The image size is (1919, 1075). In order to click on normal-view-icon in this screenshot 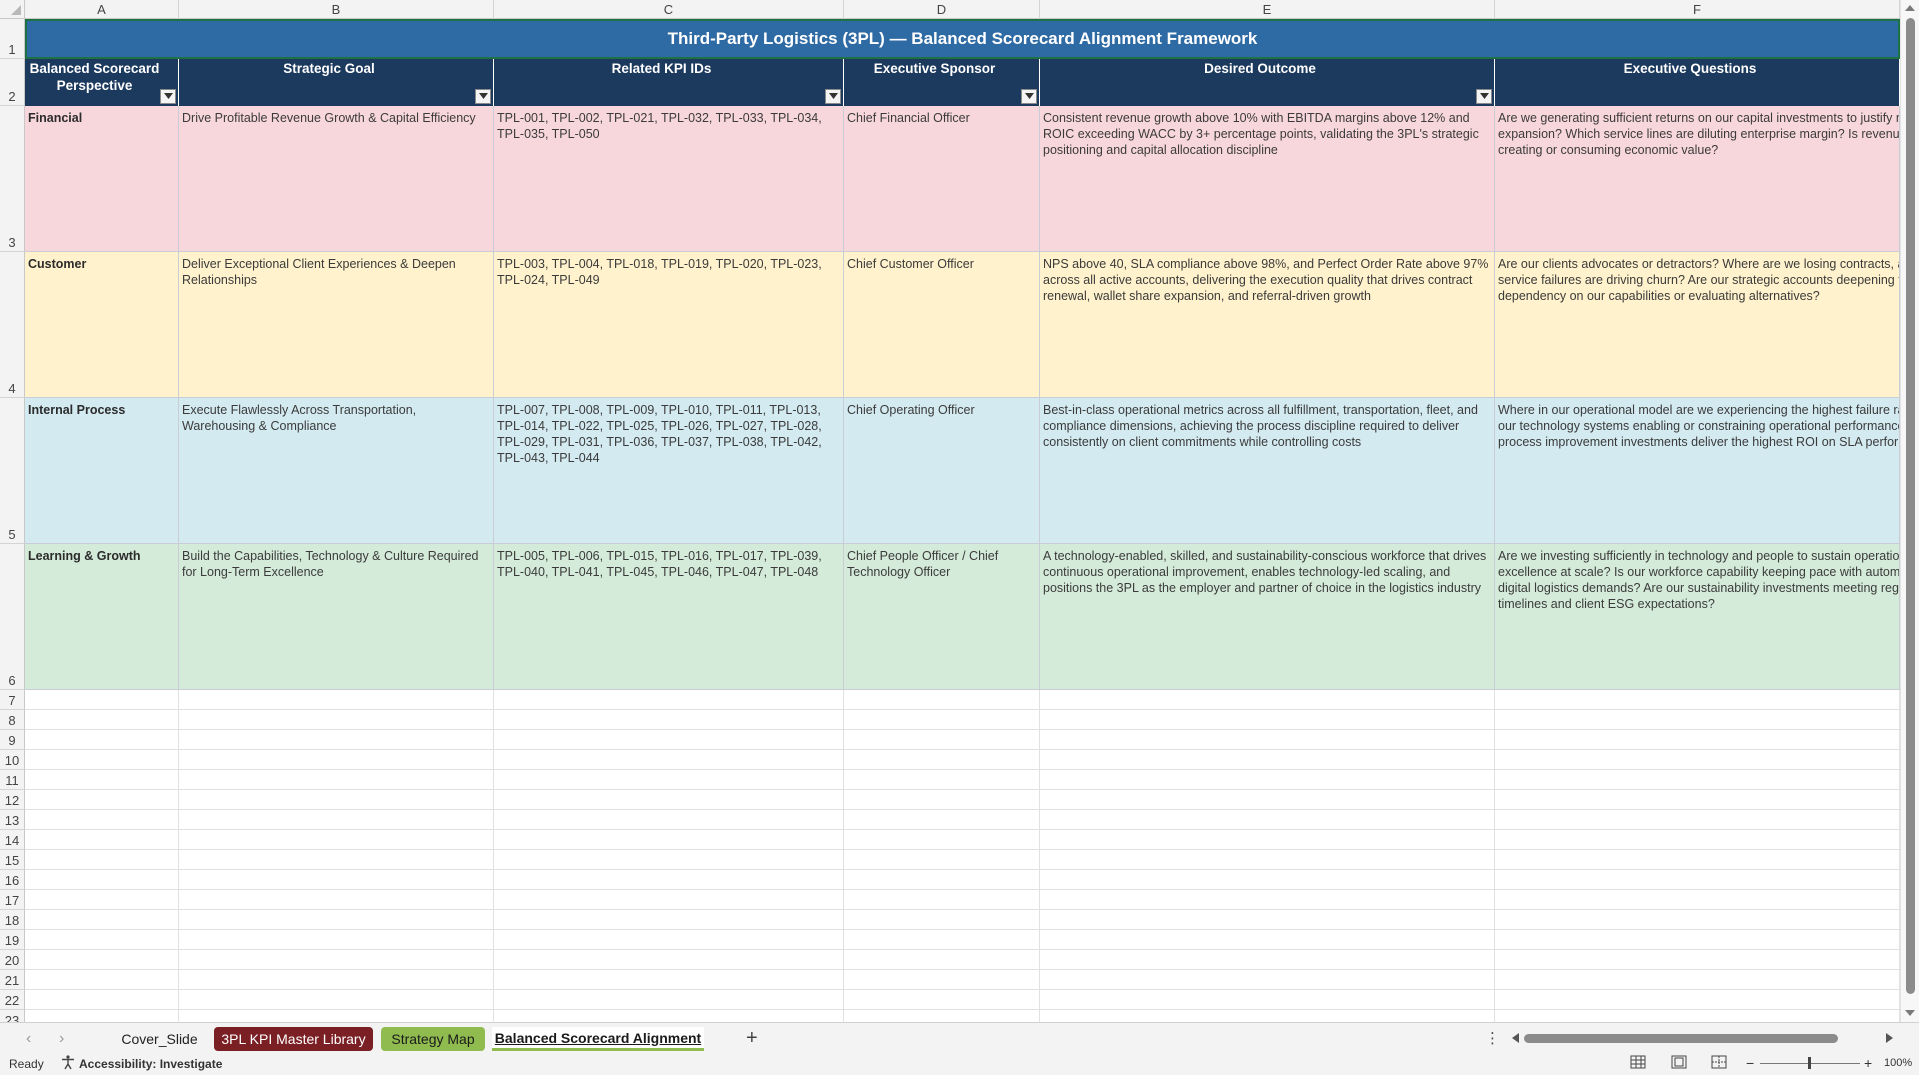, I will do `click(1638, 1063)`.